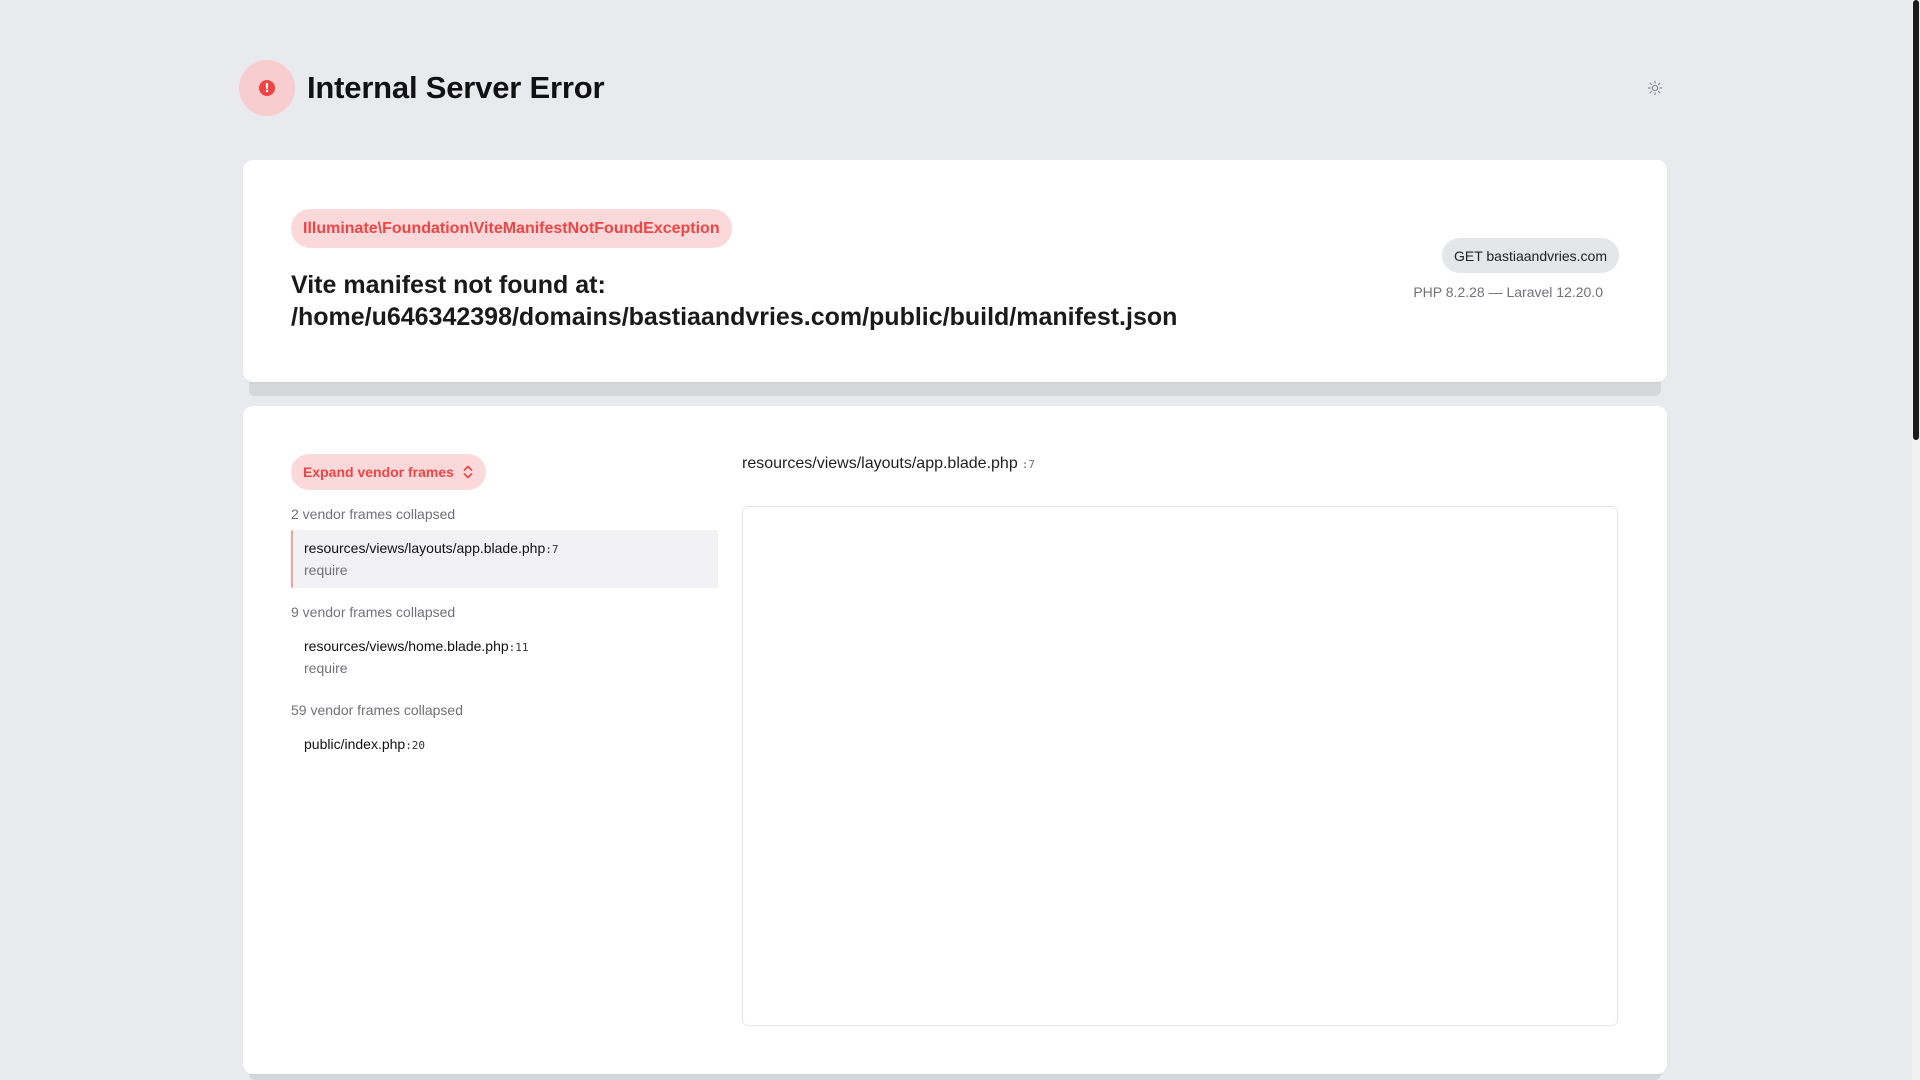 The width and height of the screenshot is (1920, 1080). I want to click on code-snippet-title: resources/views/layouts/app.blade.php:7, so click(888, 464).